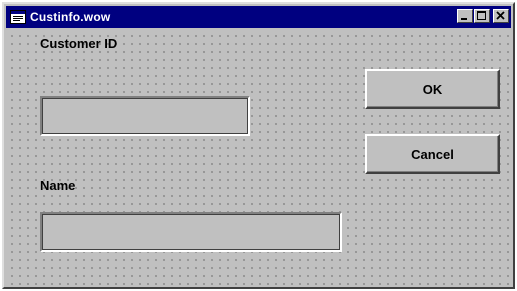 This screenshot has height=291, width=517. I want to click on cancel-button: Cancel, so click(432, 154).